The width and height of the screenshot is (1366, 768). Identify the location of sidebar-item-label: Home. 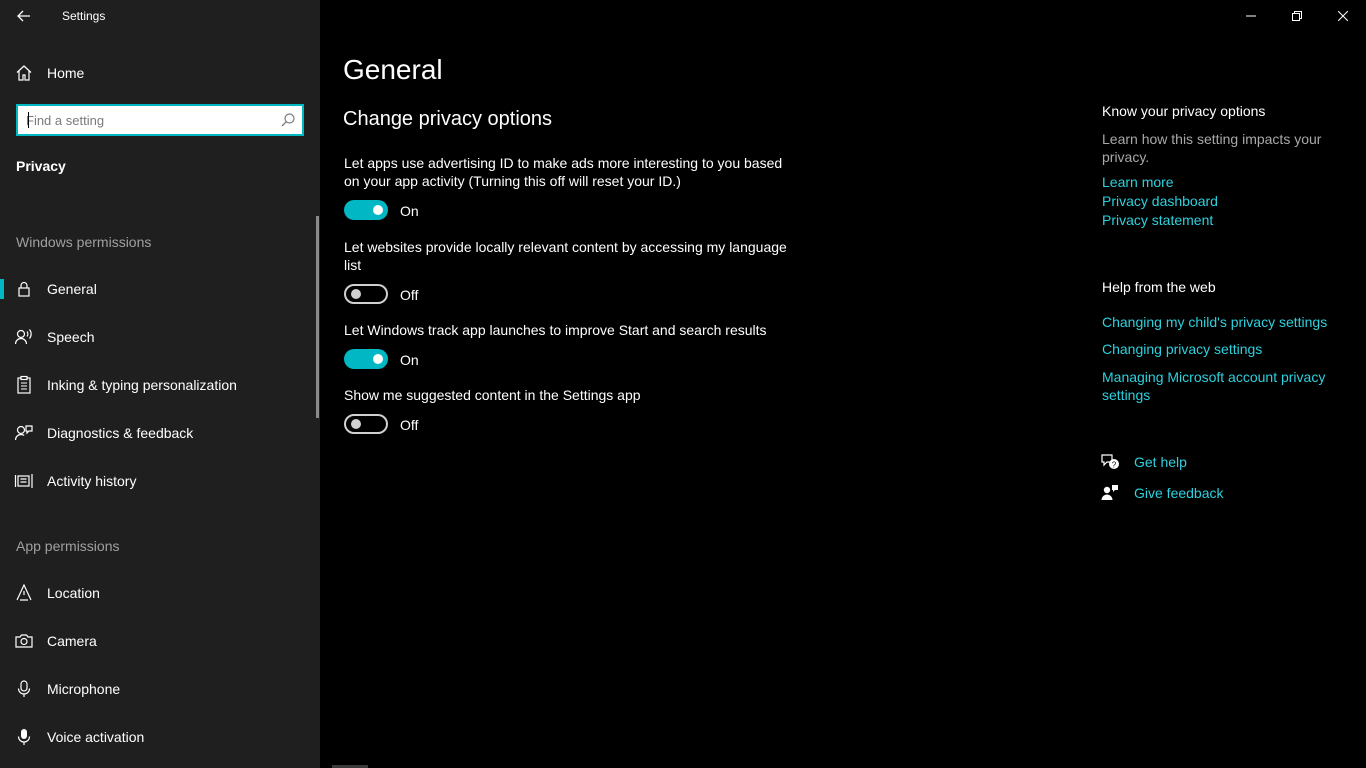
(66, 73).